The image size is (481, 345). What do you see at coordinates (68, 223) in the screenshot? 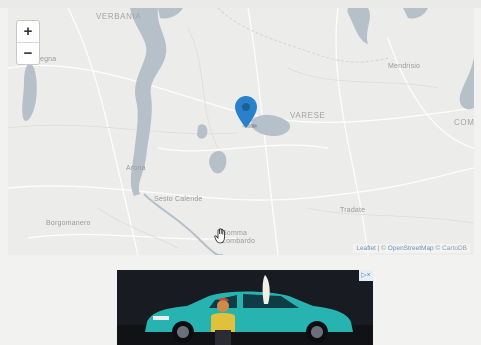
I see `place-borgomanero: Borgomanero` at bounding box center [68, 223].